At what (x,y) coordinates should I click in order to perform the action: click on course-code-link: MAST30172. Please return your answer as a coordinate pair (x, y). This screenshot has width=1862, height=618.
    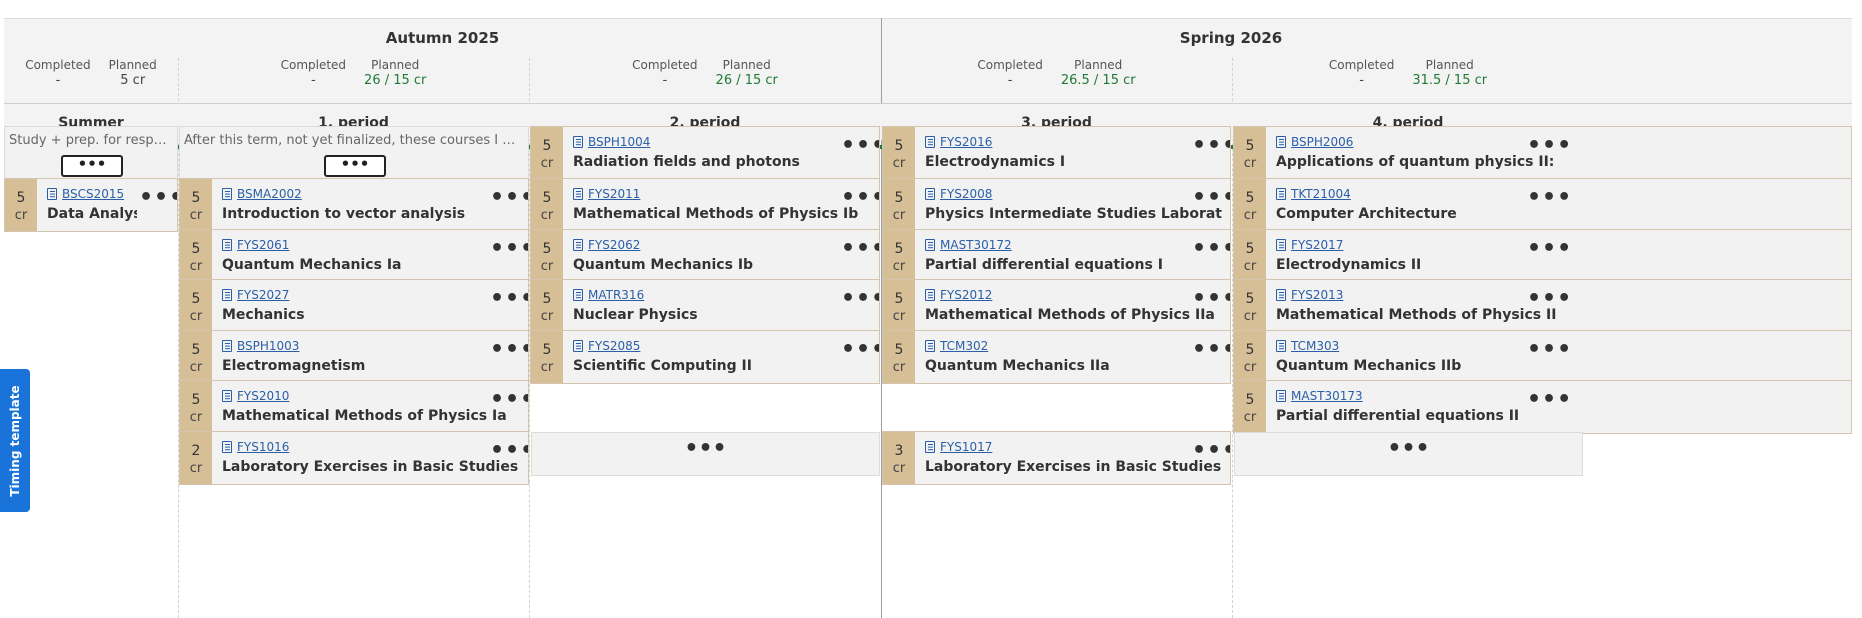
    Looking at the image, I should click on (976, 245).